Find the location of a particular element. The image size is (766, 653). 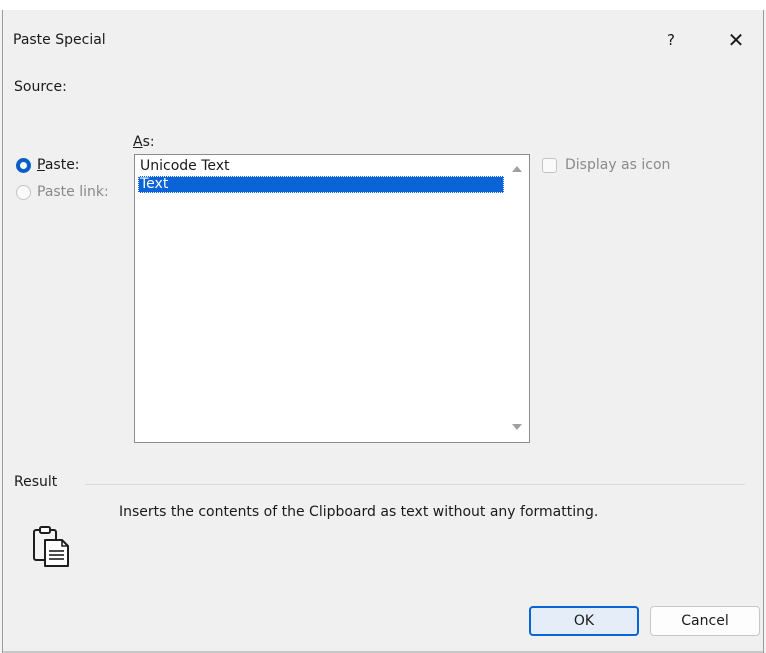

paste-link-radio: Paste link: is located at coordinates (62, 192).